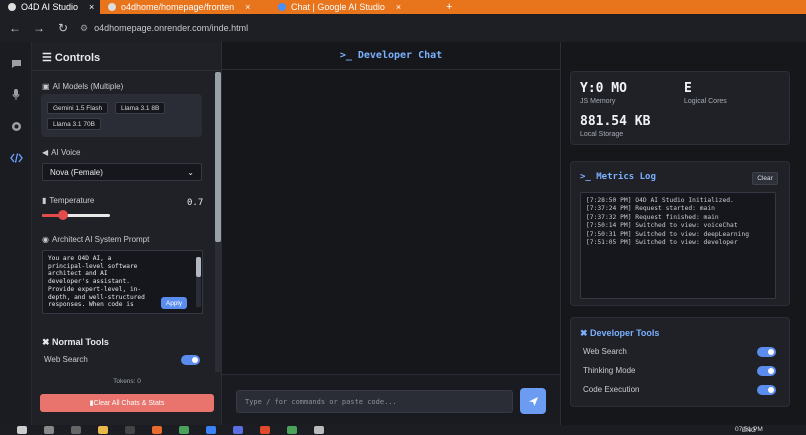 This screenshot has width=806, height=435. Describe the element at coordinates (620, 333) in the screenshot. I see `developer-tools-title: ✖ Developer Tools` at that location.